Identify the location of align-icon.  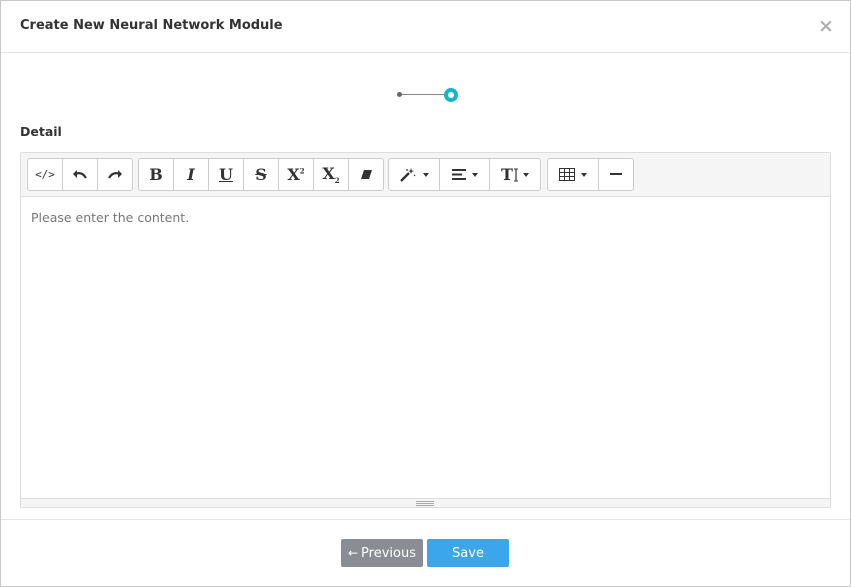
(458, 174).